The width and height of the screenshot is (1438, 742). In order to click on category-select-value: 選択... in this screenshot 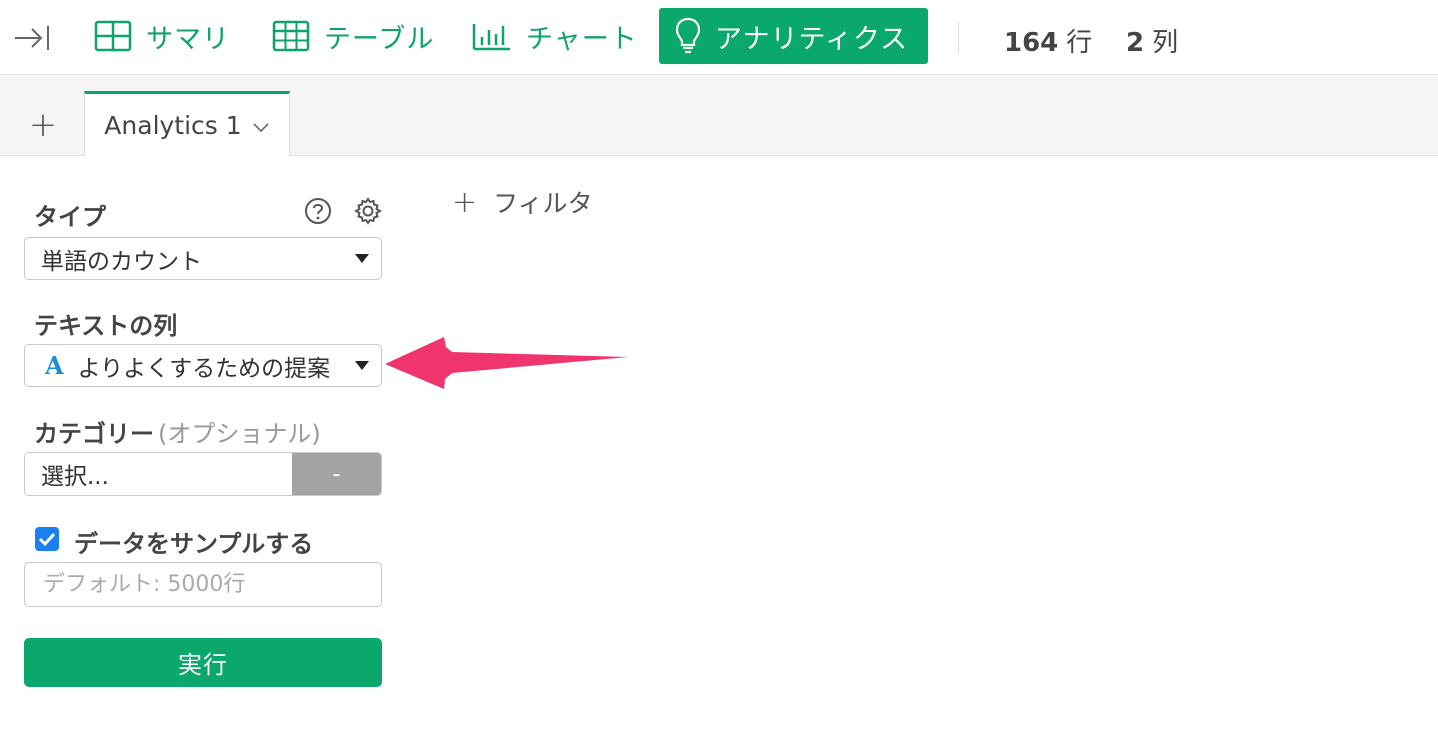, I will do `click(158, 474)`.